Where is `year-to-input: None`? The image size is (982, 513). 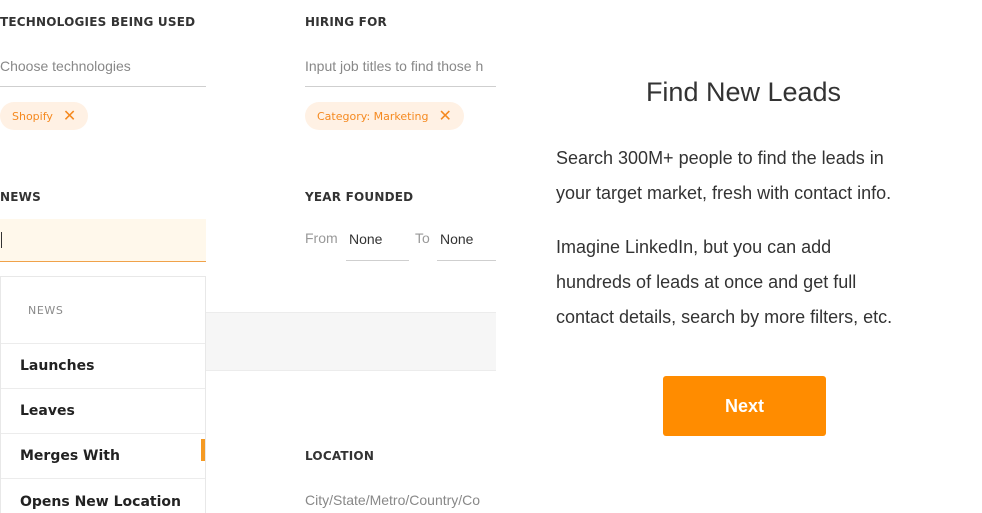
year-to-input: None is located at coordinates (456, 239).